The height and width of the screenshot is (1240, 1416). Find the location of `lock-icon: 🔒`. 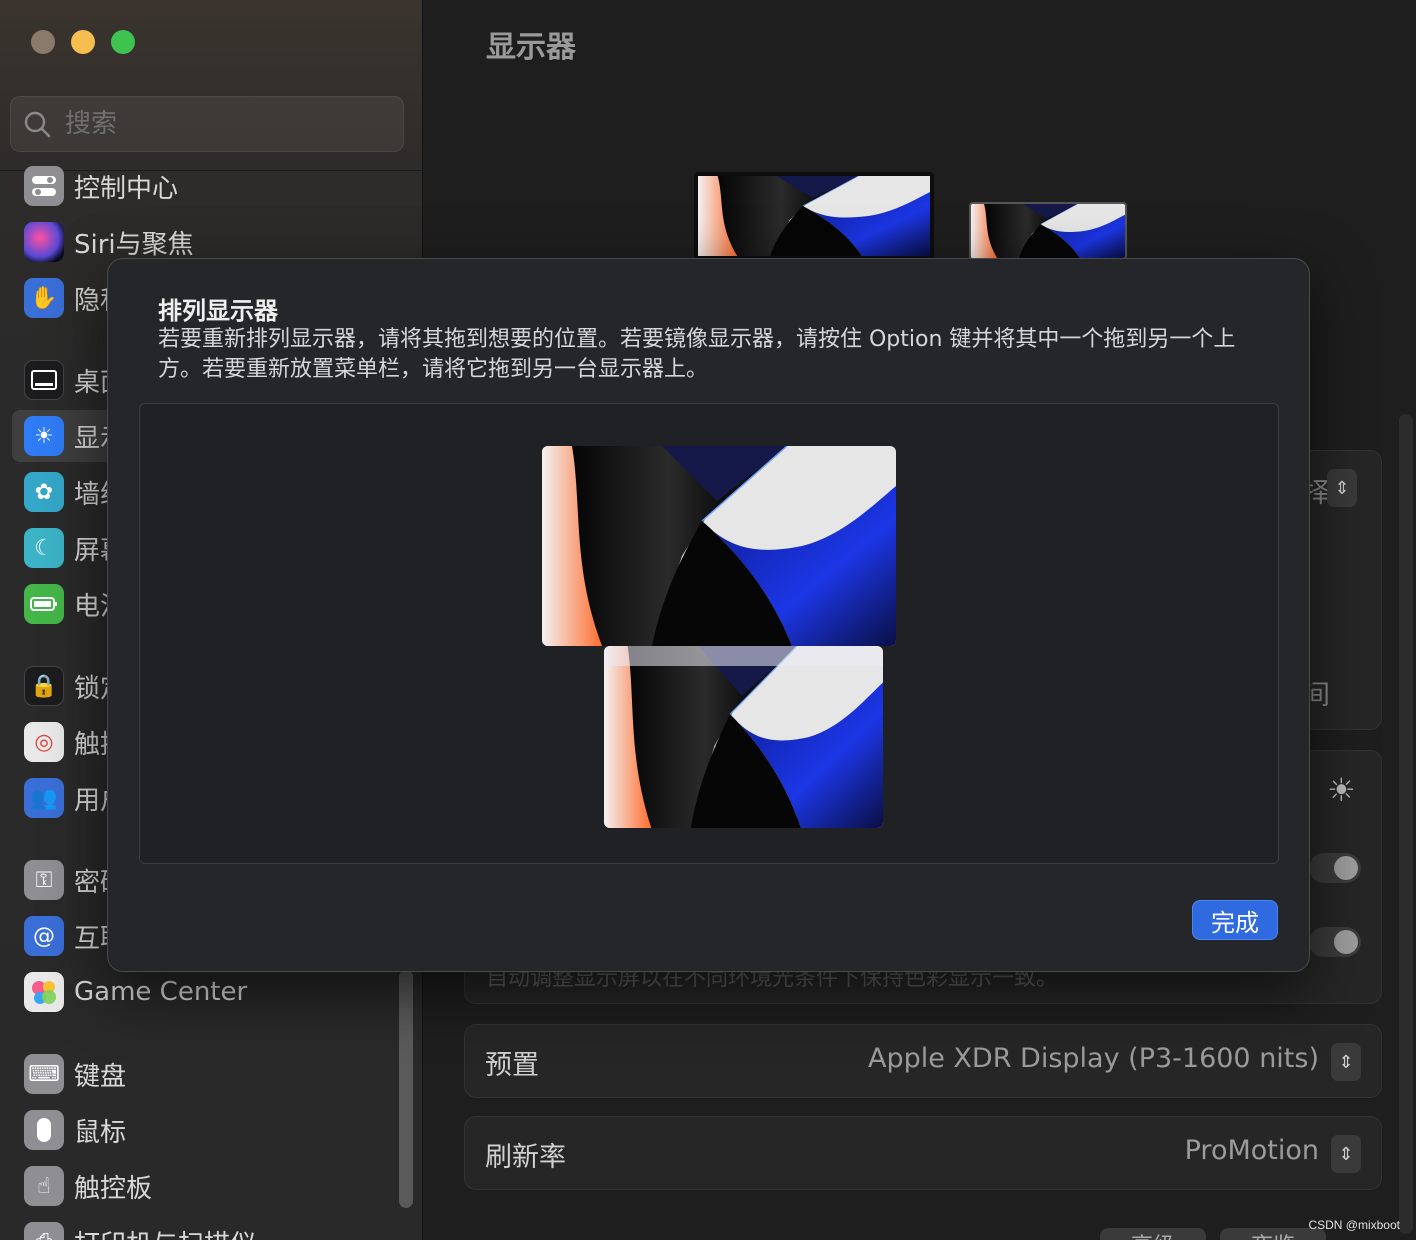

lock-icon: 🔒 is located at coordinates (44, 686).